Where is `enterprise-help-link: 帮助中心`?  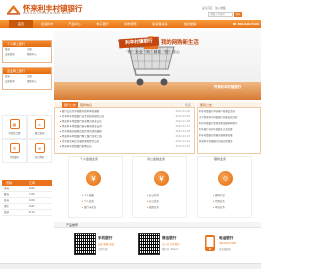 enterprise-help-link: 帮助中心 is located at coordinates (38, 81).